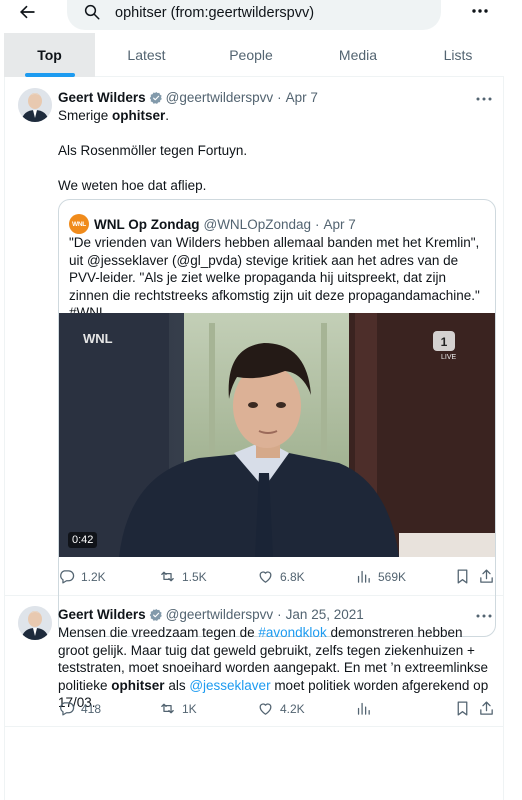 Image resolution: width=522 pixels, height=800 pixels. What do you see at coordinates (392, 576) in the screenshot?
I see `view-count: 569K` at bounding box center [392, 576].